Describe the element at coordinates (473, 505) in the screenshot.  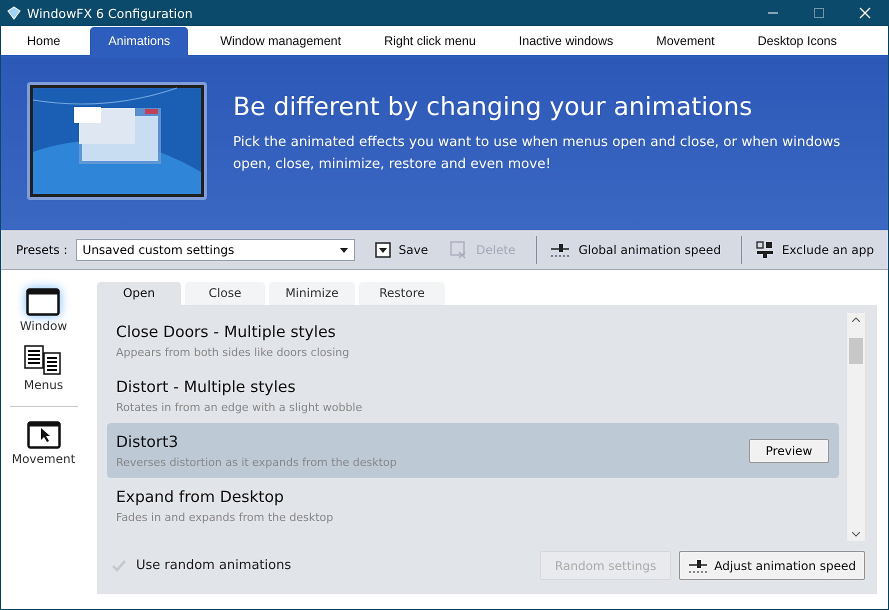
I see `effect-row: Expand from Desktop Fades in and expands from the desktop` at that location.